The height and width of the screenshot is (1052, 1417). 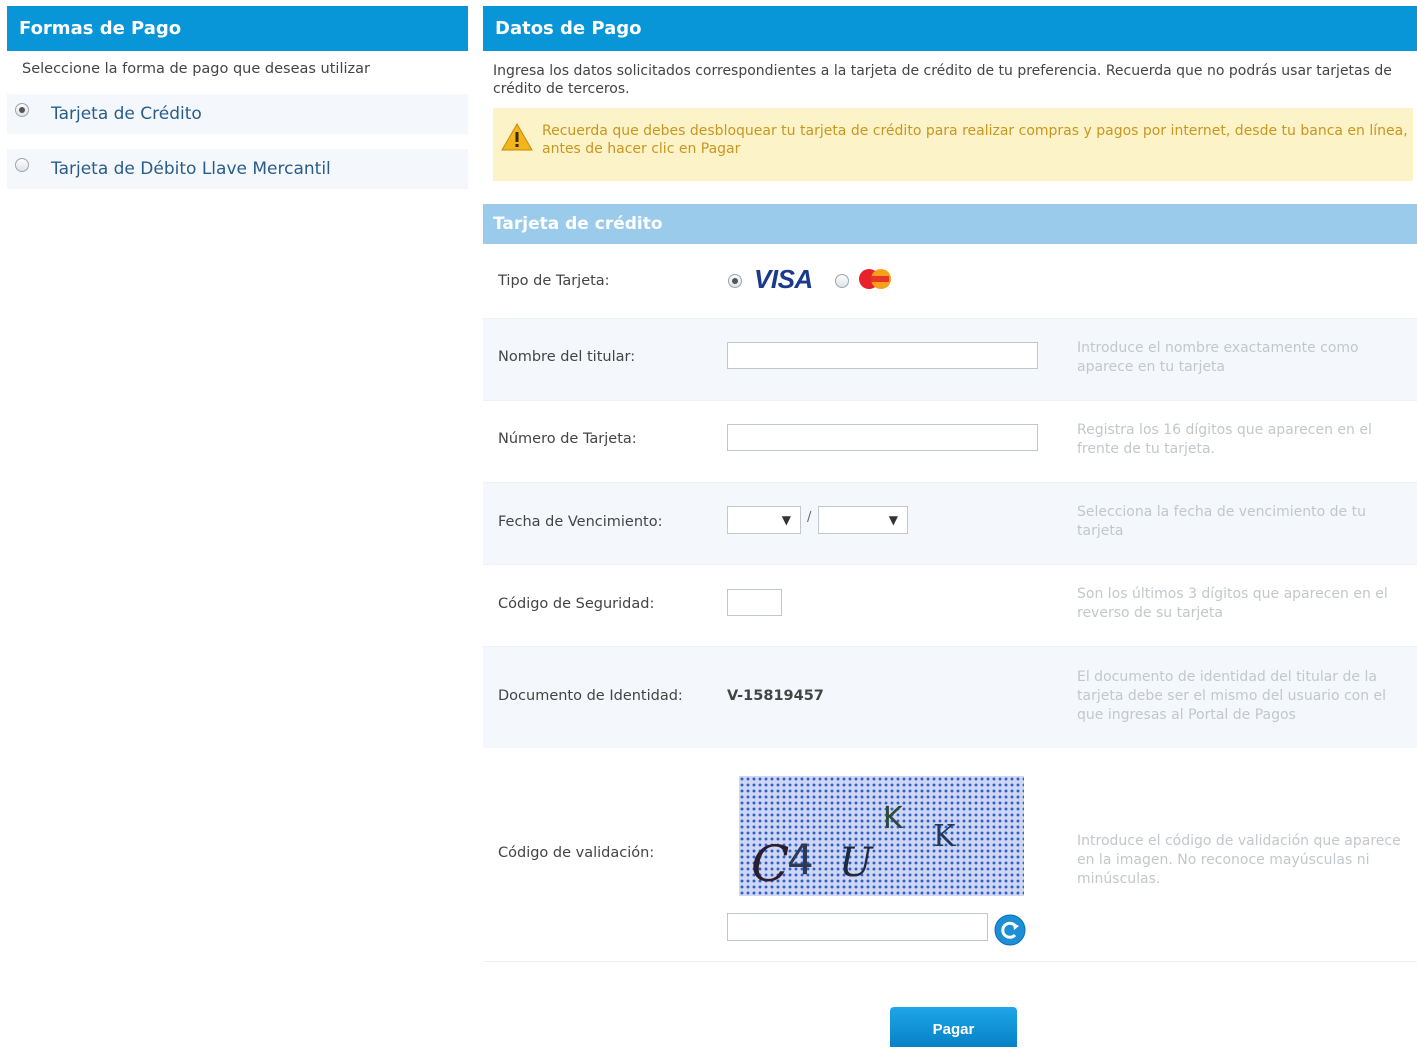 What do you see at coordinates (22, 165) in the screenshot?
I see `debit-radio` at bounding box center [22, 165].